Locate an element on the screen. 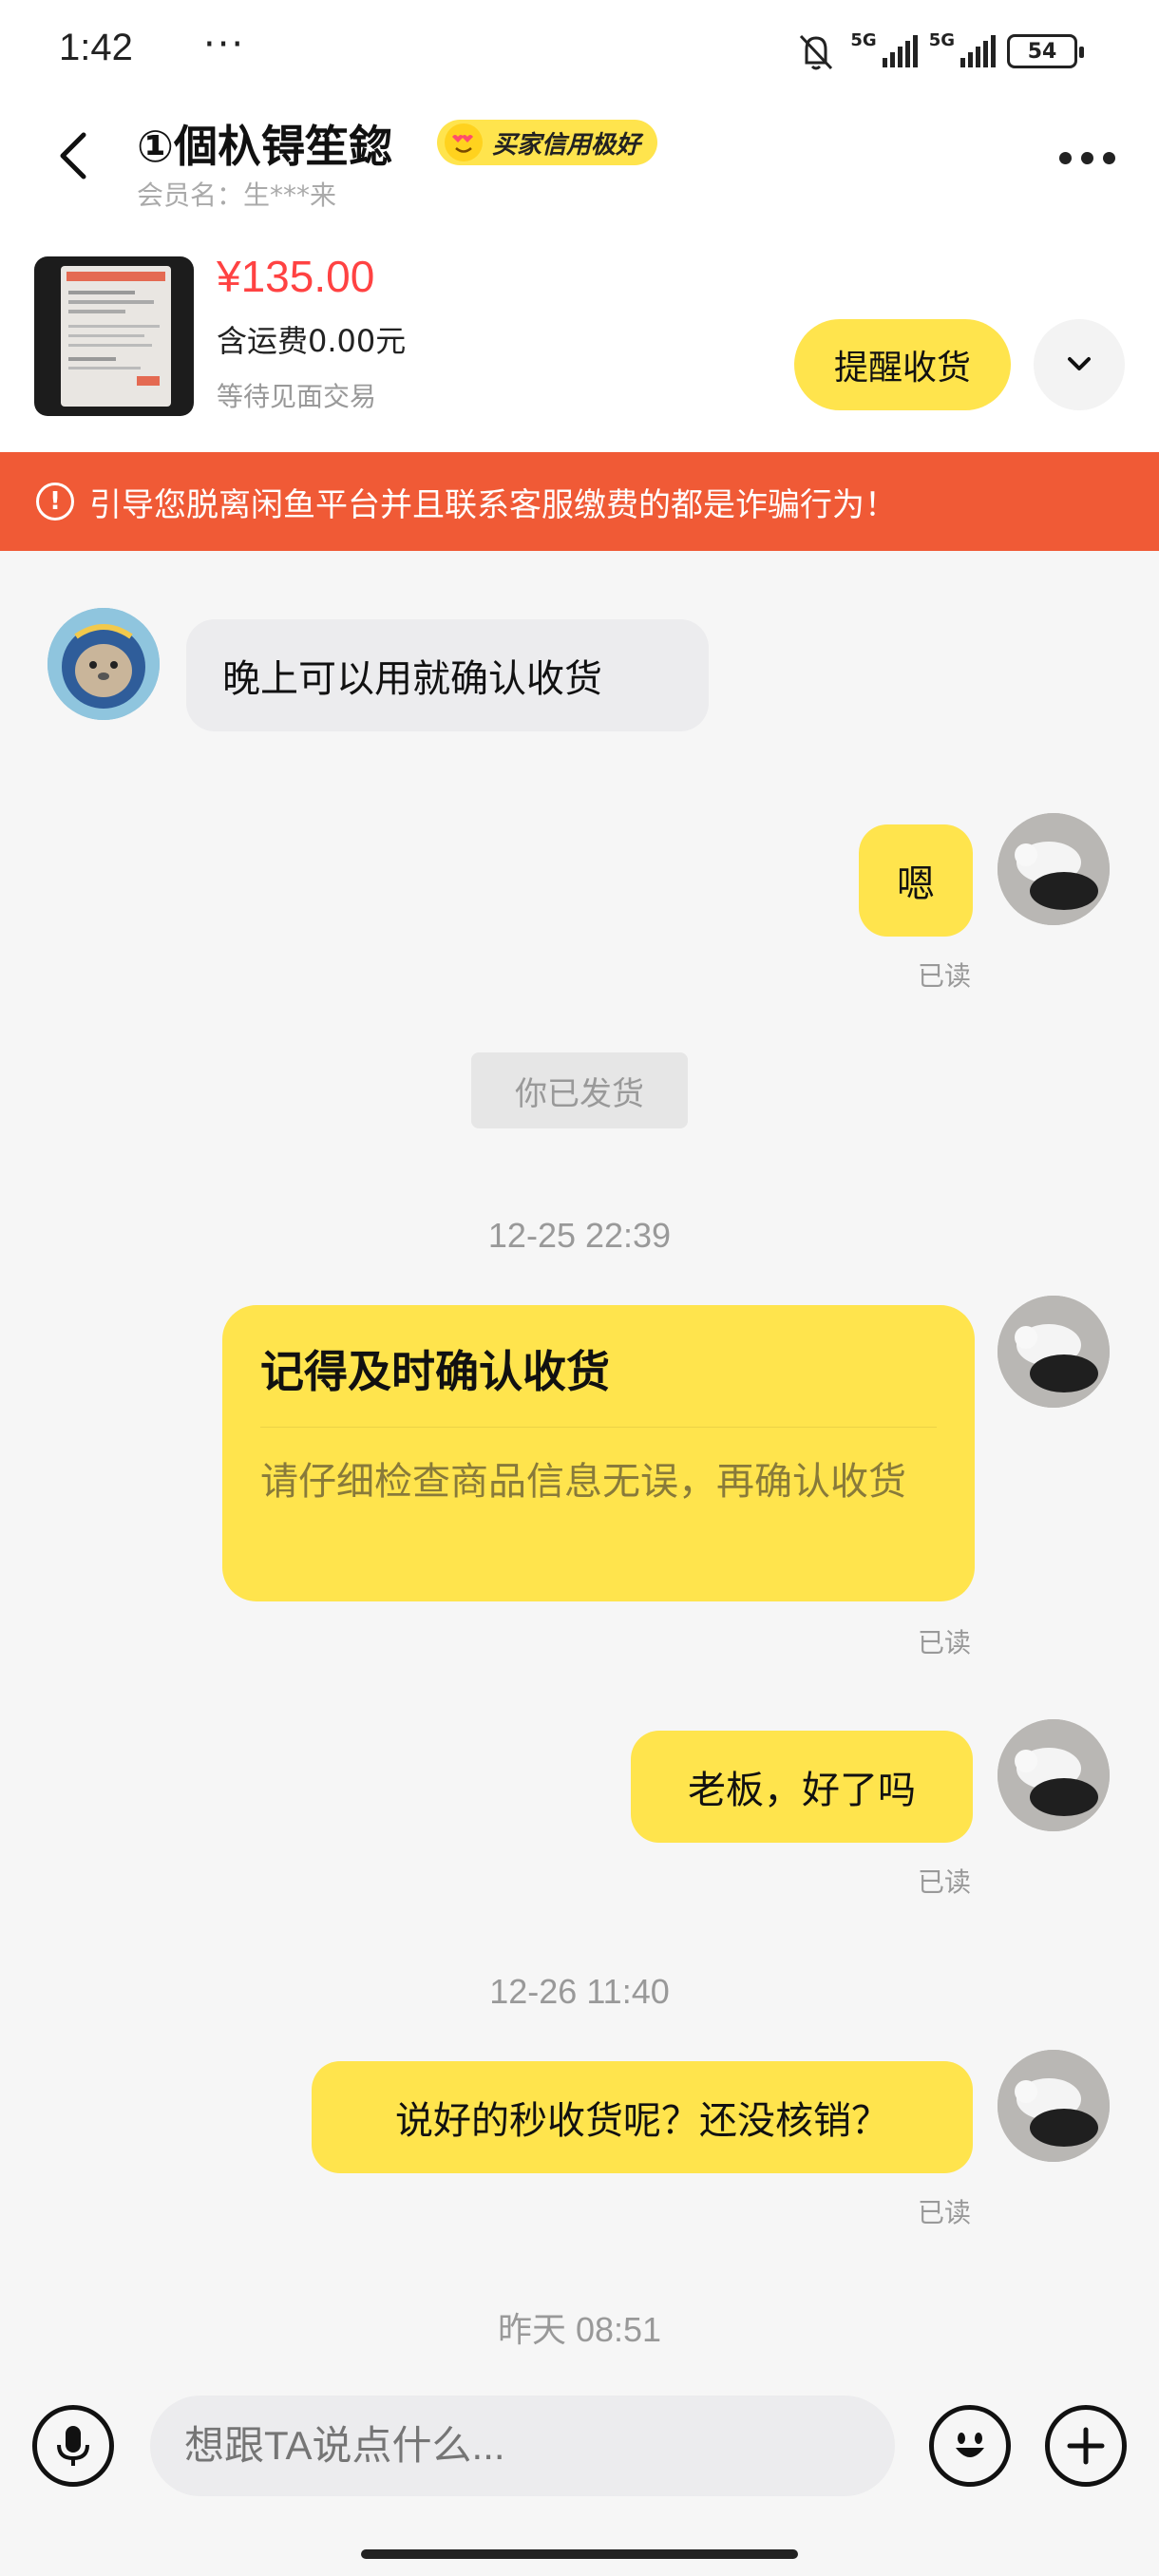 The width and height of the screenshot is (1159, 2576). credit-badge-label: 买家信用极好 is located at coordinates (566, 145).